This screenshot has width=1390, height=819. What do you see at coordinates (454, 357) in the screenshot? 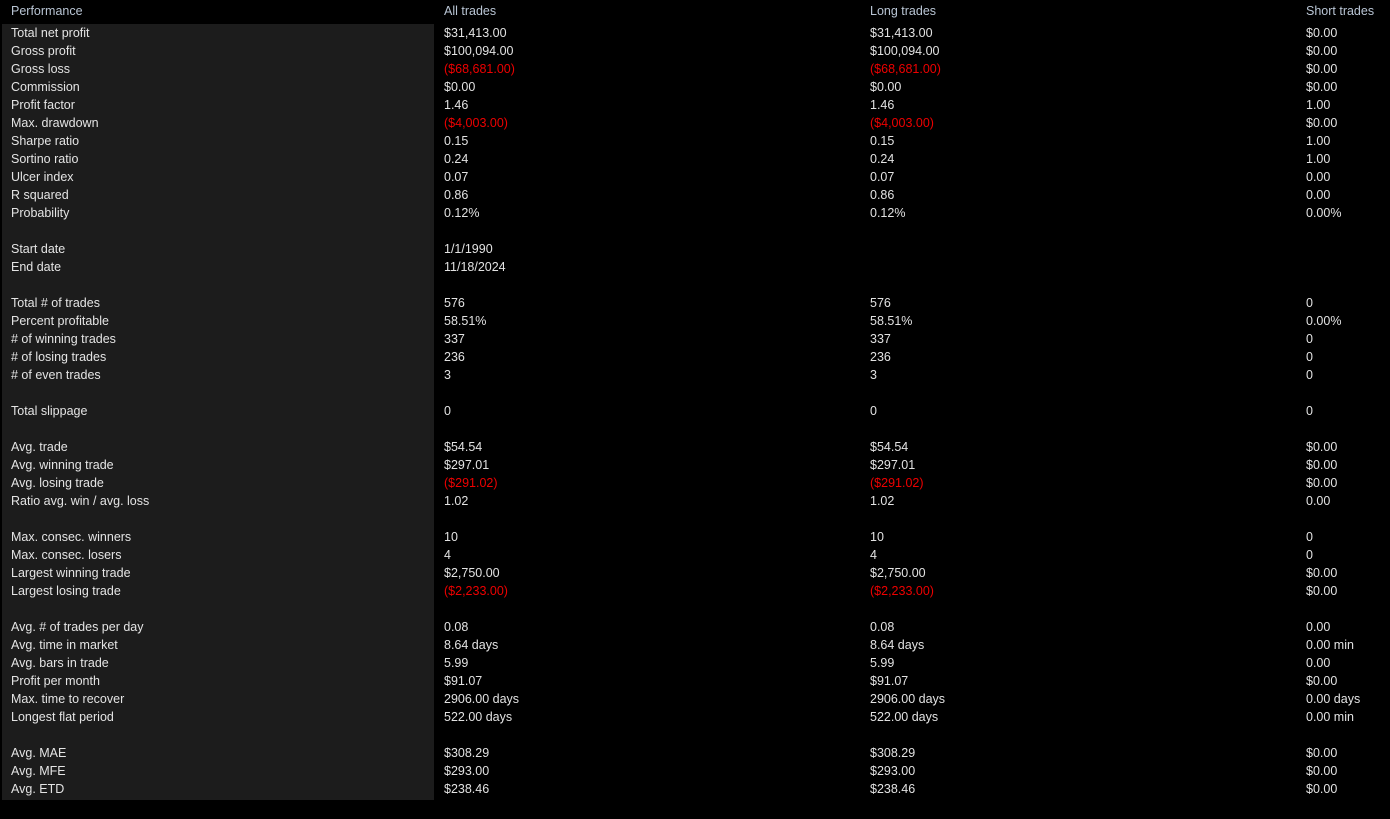
I see `value-all-trades: 236` at bounding box center [454, 357].